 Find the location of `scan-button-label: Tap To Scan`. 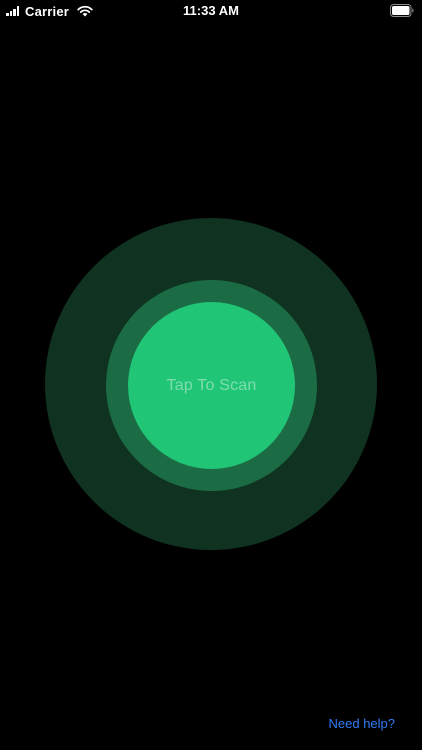

scan-button-label: Tap To Scan is located at coordinates (211, 385).